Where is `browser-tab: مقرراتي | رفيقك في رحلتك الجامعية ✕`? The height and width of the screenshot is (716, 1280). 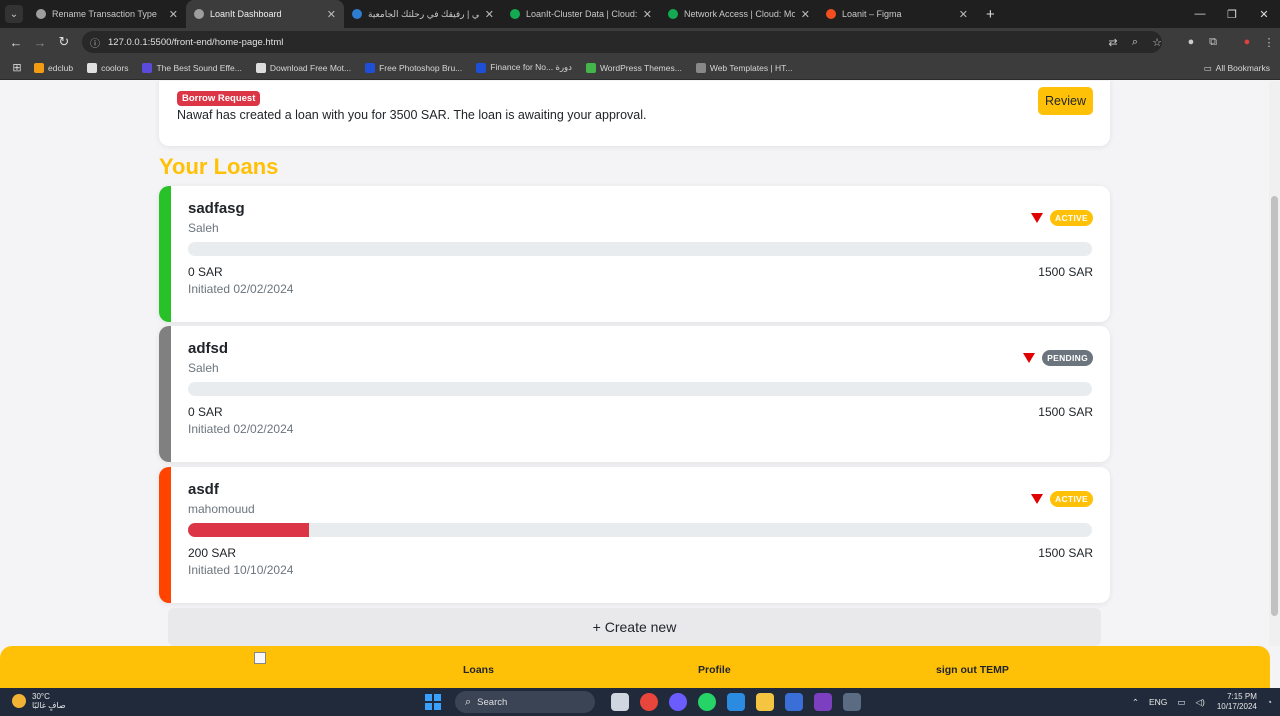 browser-tab: مقرراتي | رفيقك في رحلتك الجامعية ✕ is located at coordinates (423, 14).